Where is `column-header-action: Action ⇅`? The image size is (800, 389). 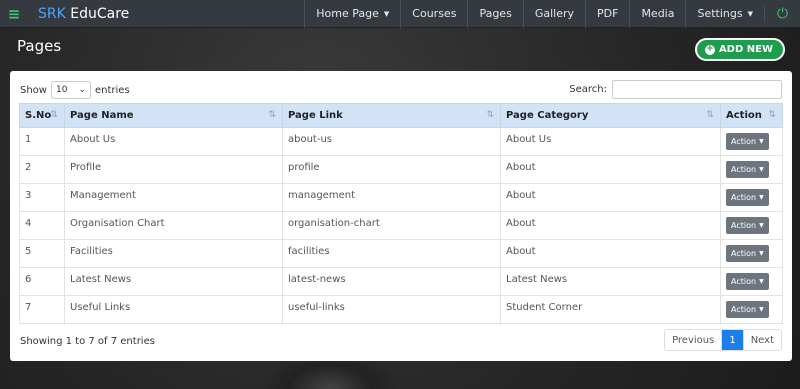
column-header-action: Action ⇅ is located at coordinates (751, 115).